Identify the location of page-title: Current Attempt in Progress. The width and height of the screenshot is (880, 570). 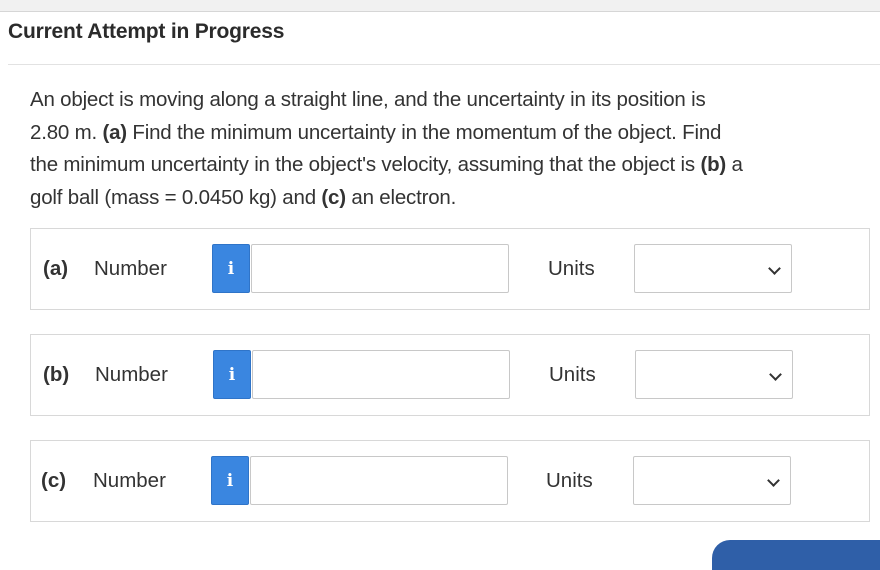
(146, 31).